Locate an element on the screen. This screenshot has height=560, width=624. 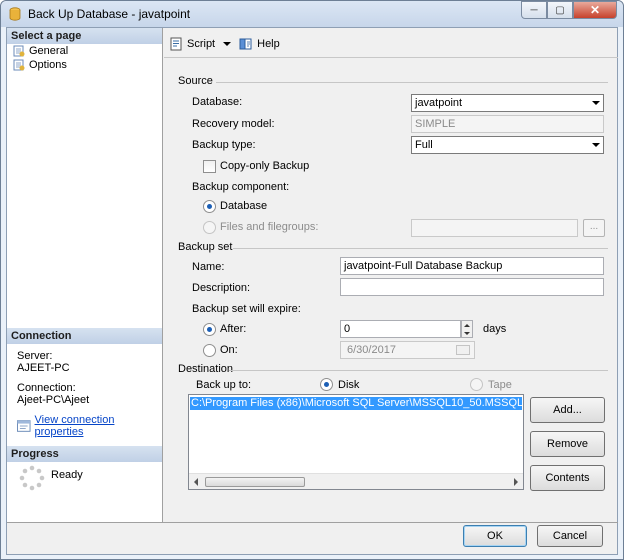
minimize-button: ─ is located at coordinates (534, 10).